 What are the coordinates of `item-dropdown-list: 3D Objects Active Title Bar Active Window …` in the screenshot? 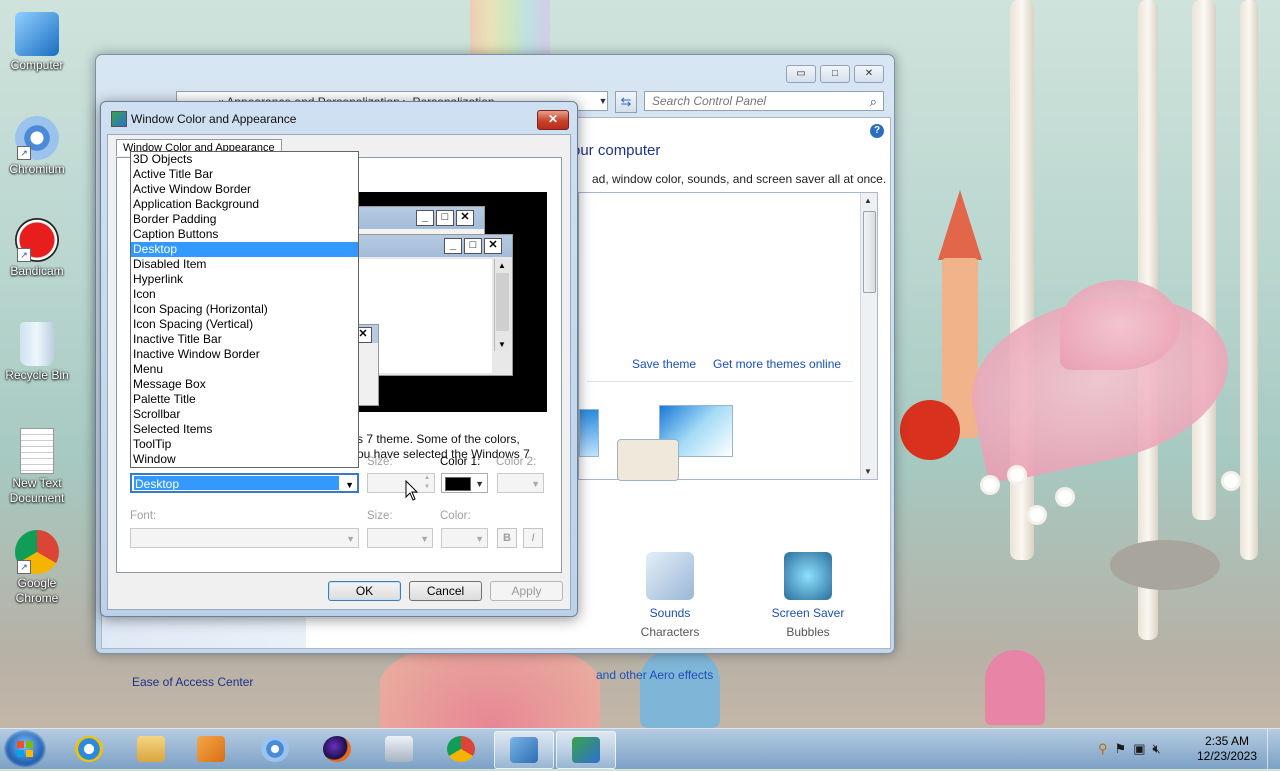 It's located at (244, 309).